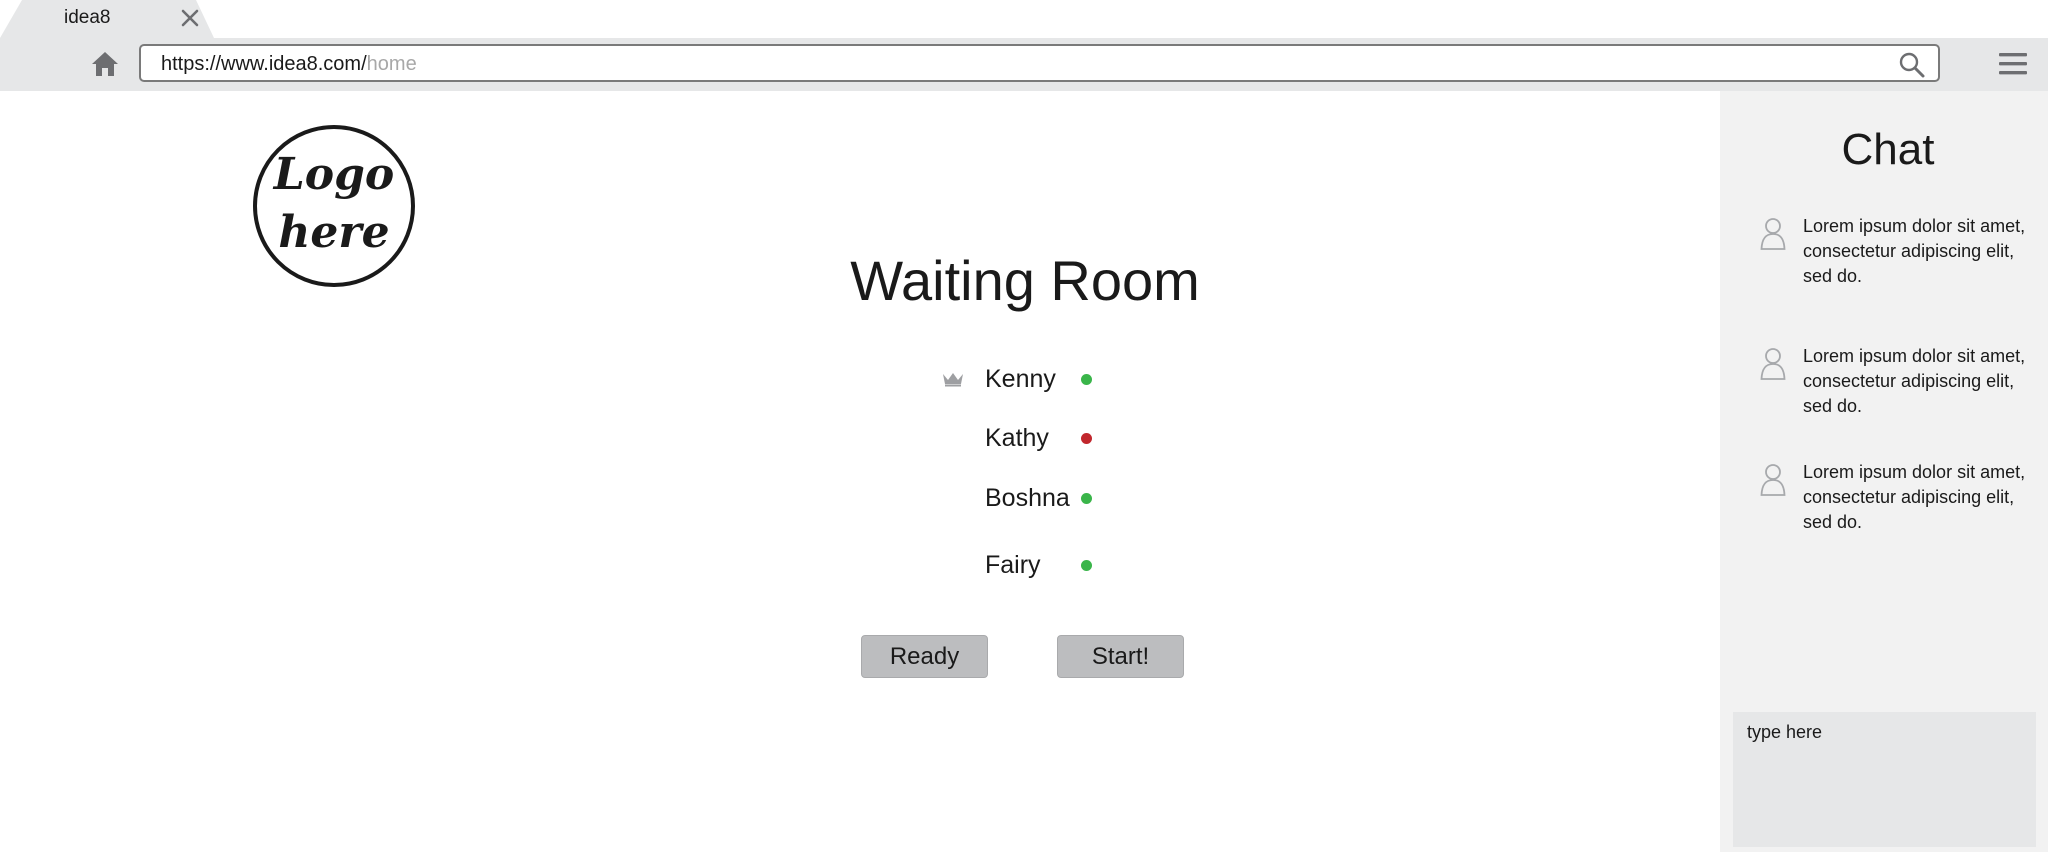 The width and height of the screenshot is (2048, 852). I want to click on crown-icon, so click(953, 380).